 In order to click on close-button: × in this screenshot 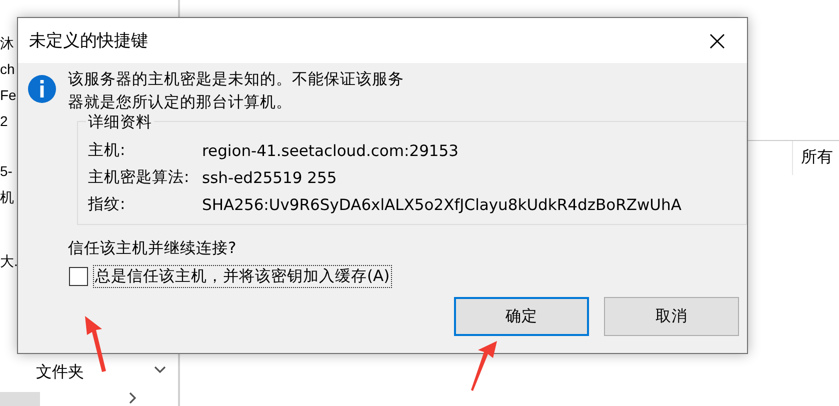, I will do `click(717, 41)`.